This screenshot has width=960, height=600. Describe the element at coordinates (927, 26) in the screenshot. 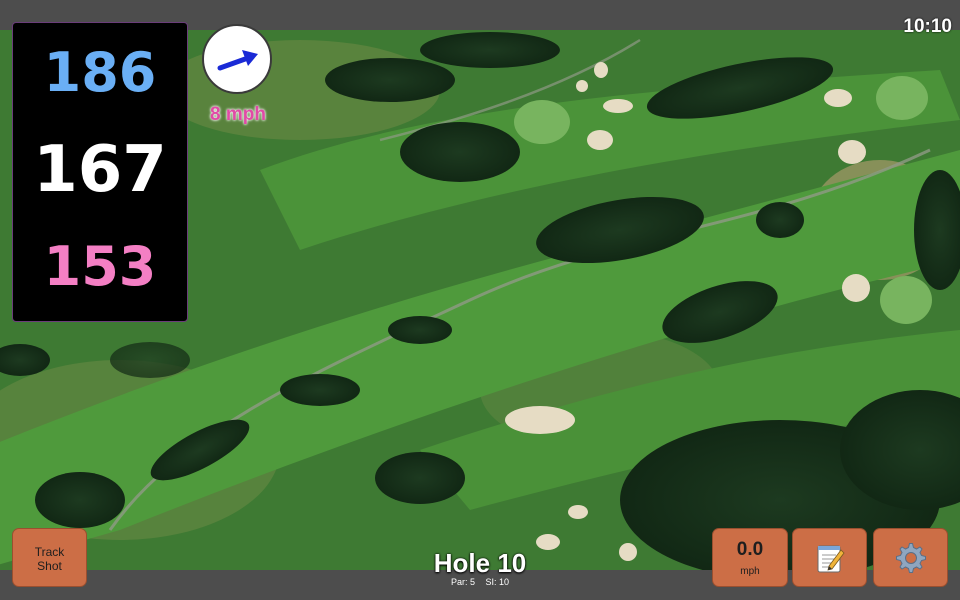

I see `clock: 10:10` at that location.